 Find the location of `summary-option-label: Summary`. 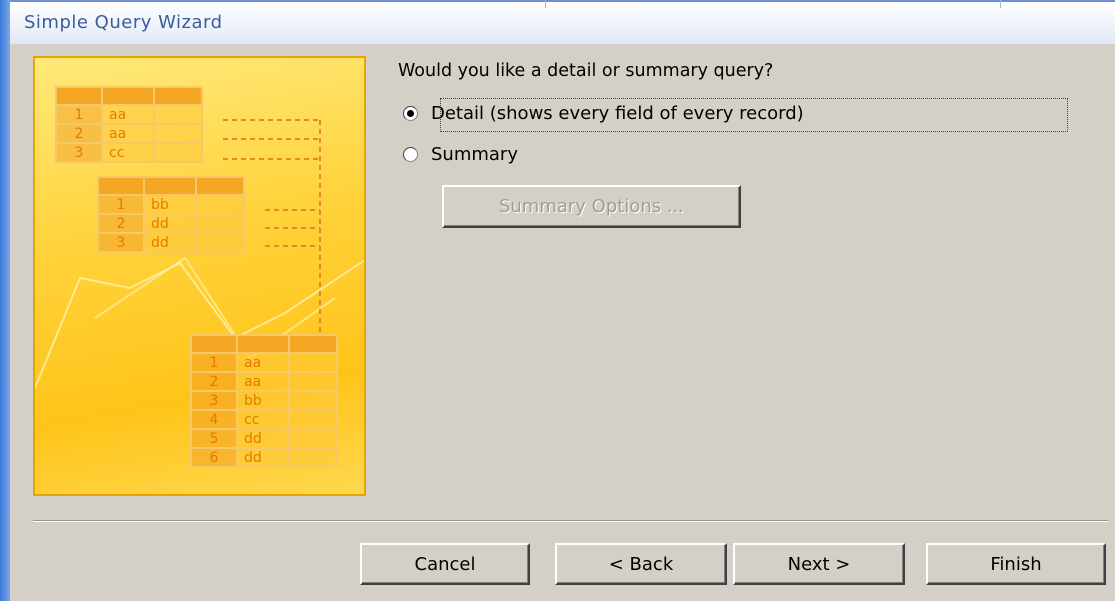

summary-option-label: Summary is located at coordinates (474, 154).